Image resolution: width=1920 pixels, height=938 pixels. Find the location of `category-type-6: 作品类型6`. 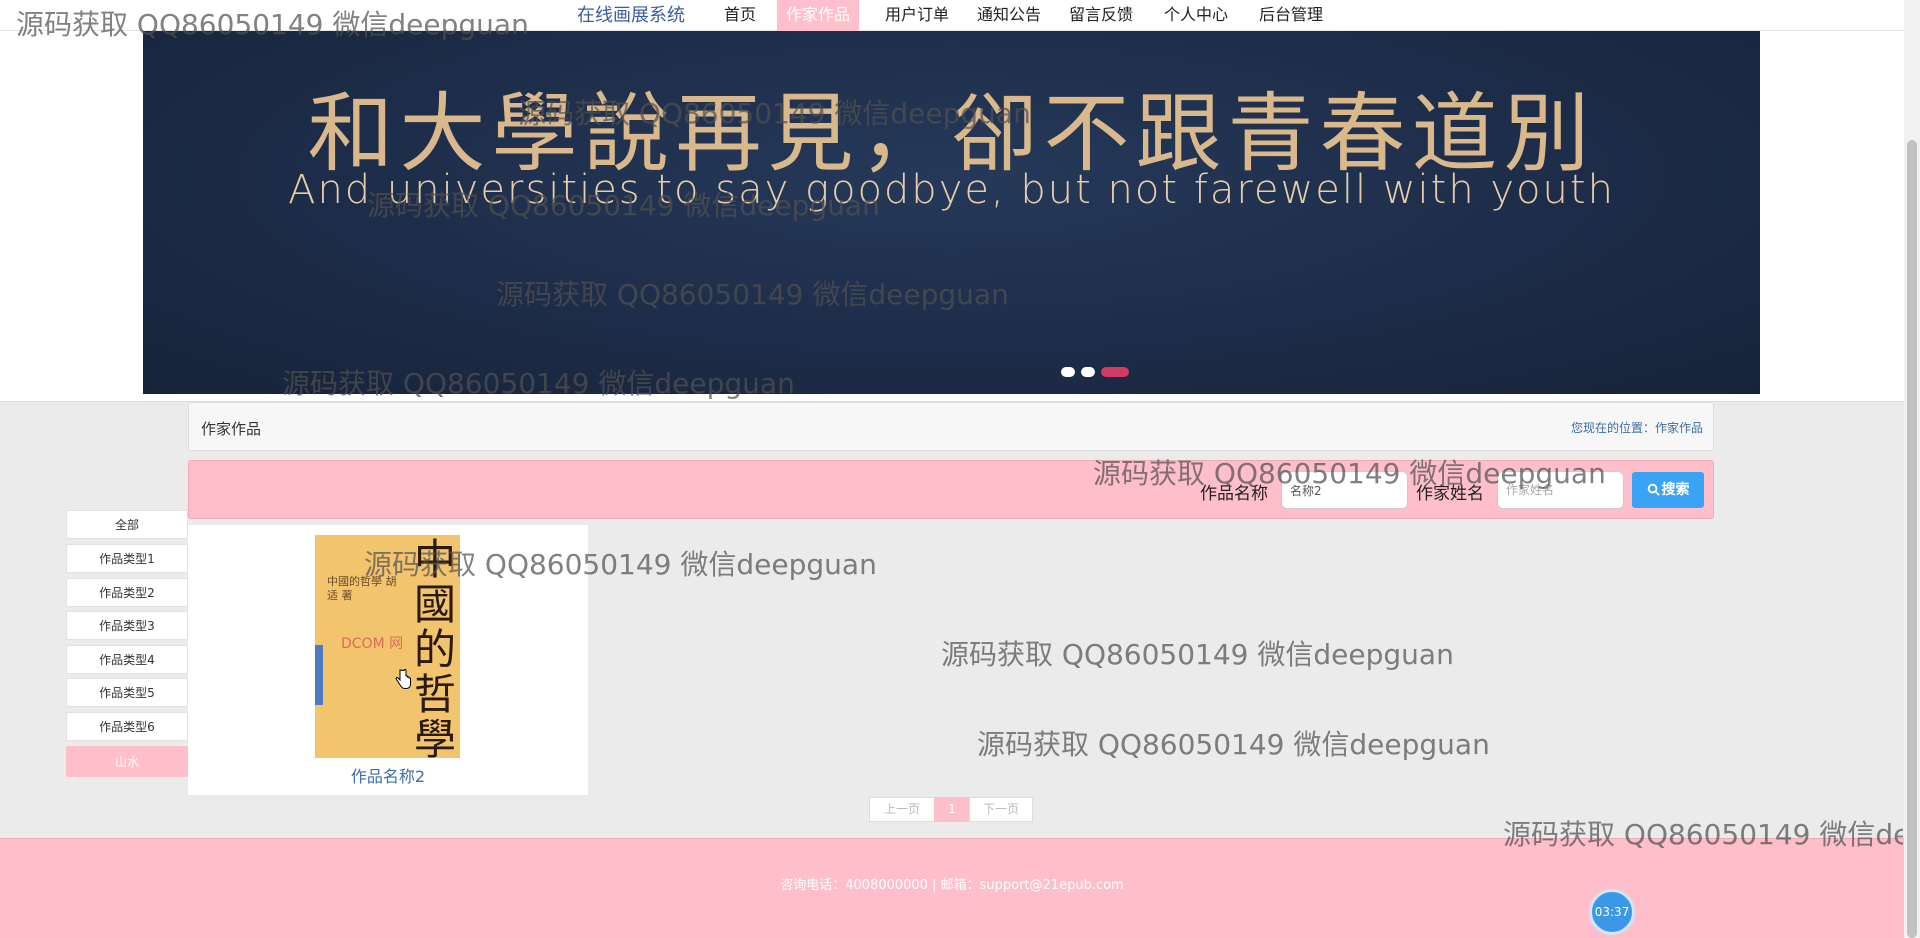

category-type-6: 作品类型6 is located at coordinates (127, 726).